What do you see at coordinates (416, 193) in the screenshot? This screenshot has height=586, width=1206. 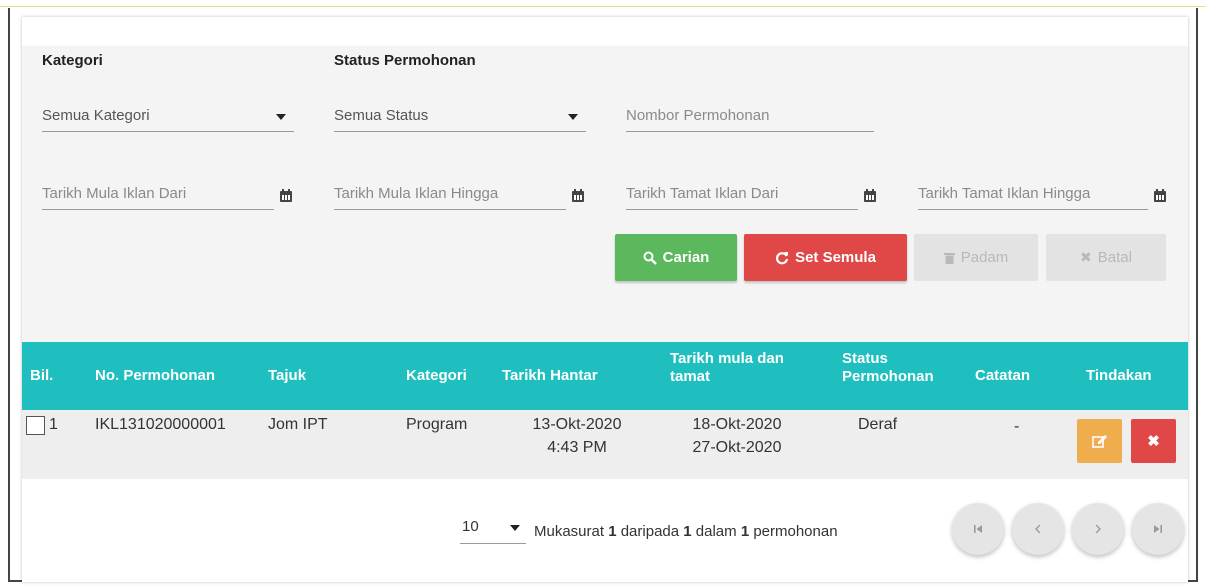 I see `tarikh-mula-hingga-placeholder: Tarikh Mula Iklan Hingga` at bounding box center [416, 193].